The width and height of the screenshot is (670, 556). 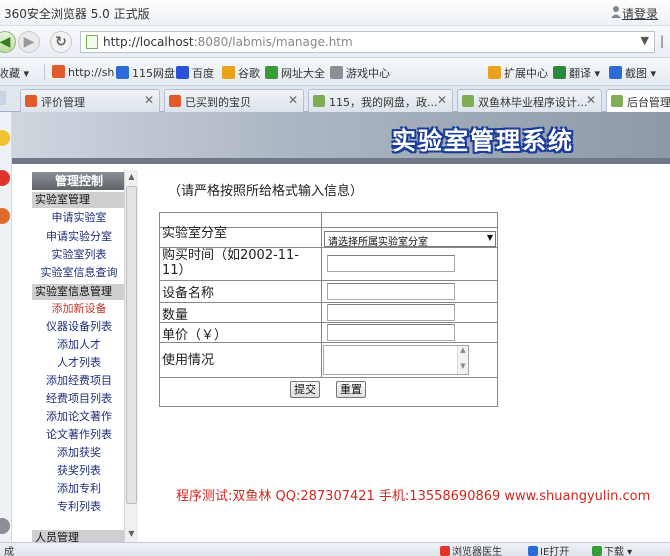 What do you see at coordinates (79, 273) in the screenshot?
I see `menu-item-lab-query: 实验室信息查询` at bounding box center [79, 273].